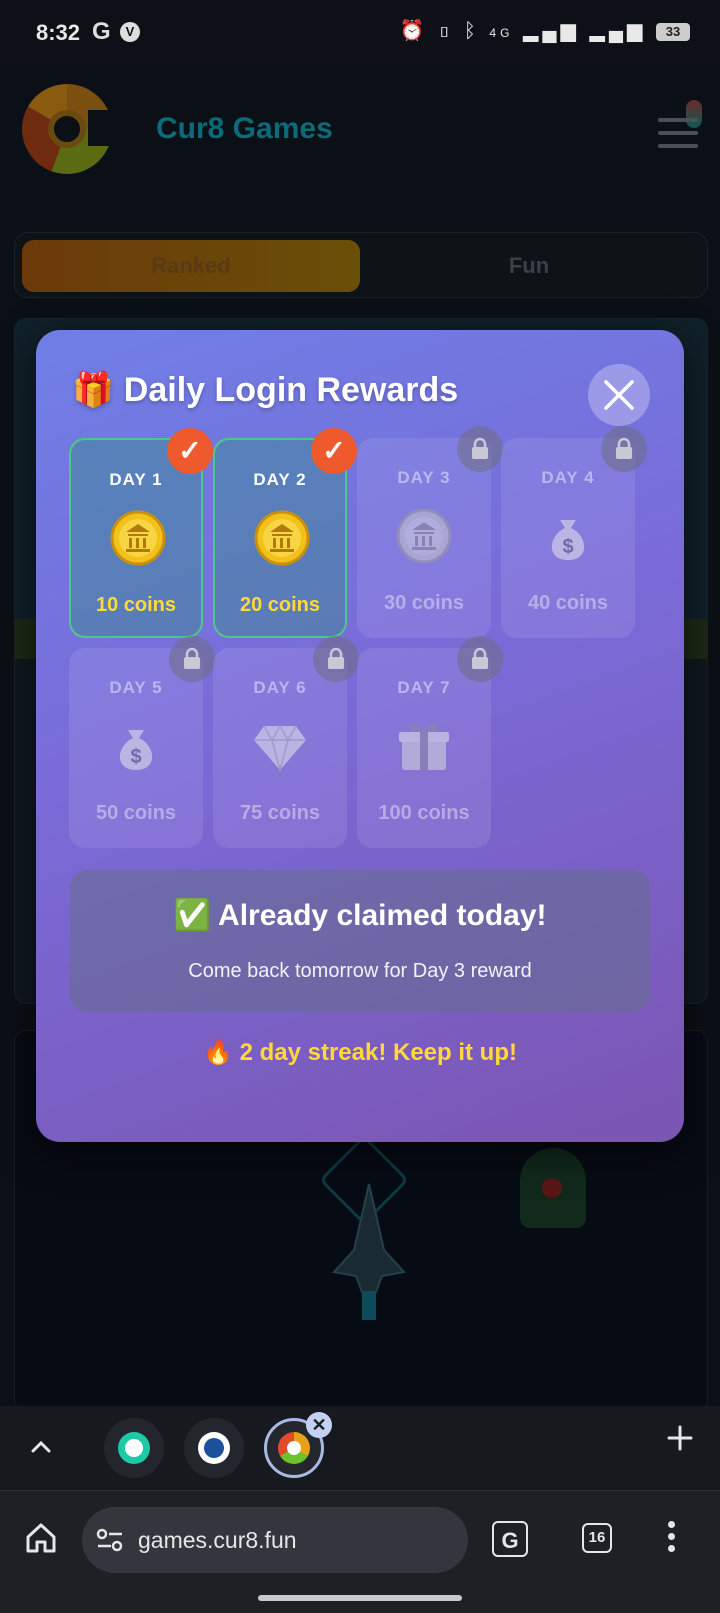  Describe the element at coordinates (130, 32) in the screenshot. I see `v-app-icon: V` at that location.